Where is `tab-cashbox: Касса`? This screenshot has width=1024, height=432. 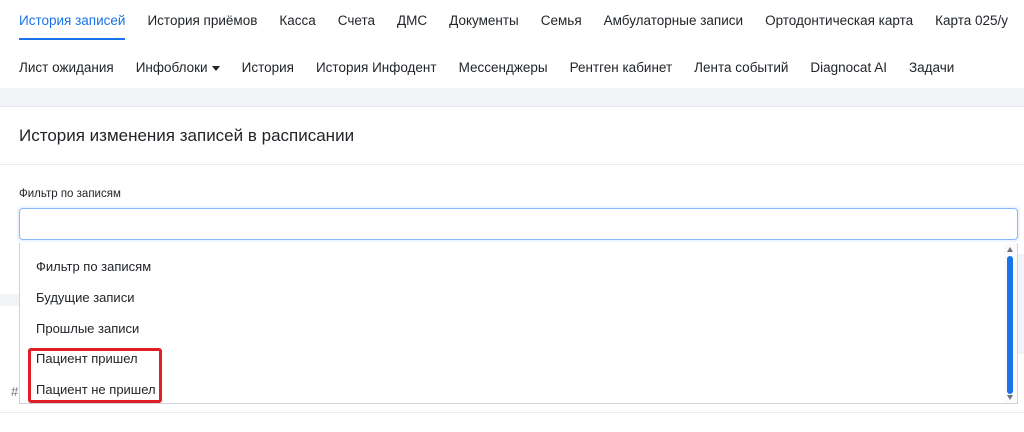 tab-cashbox: Касса is located at coordinates (297, 20).